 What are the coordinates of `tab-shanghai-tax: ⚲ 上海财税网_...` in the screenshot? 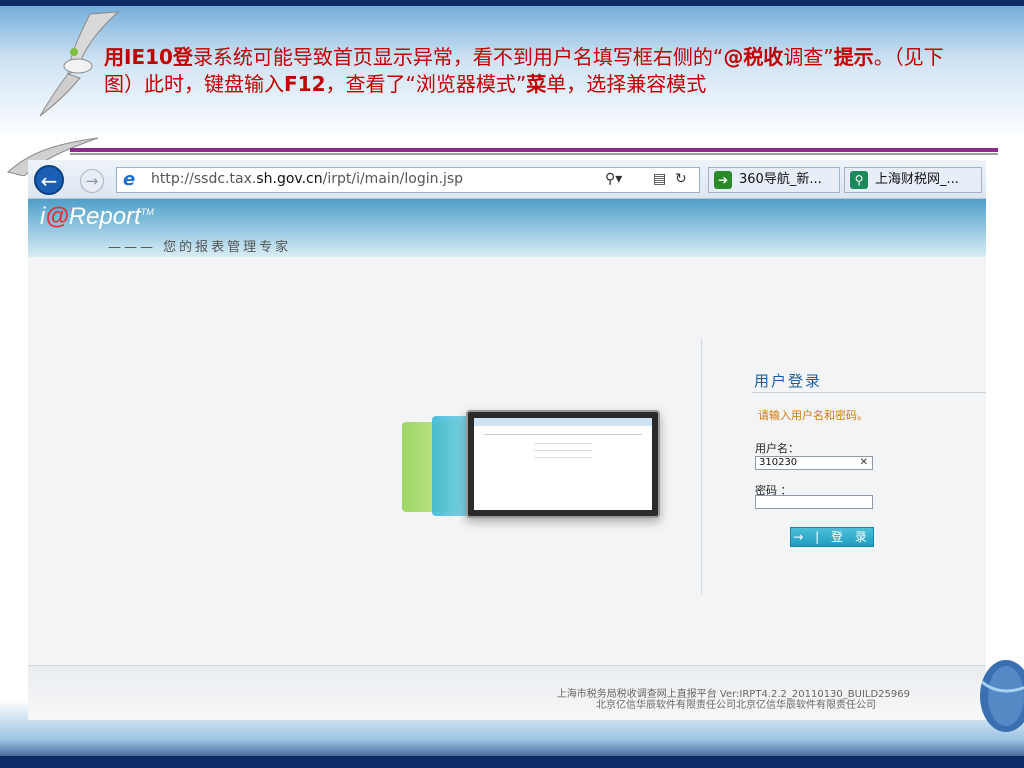 It's located at (913, 180).